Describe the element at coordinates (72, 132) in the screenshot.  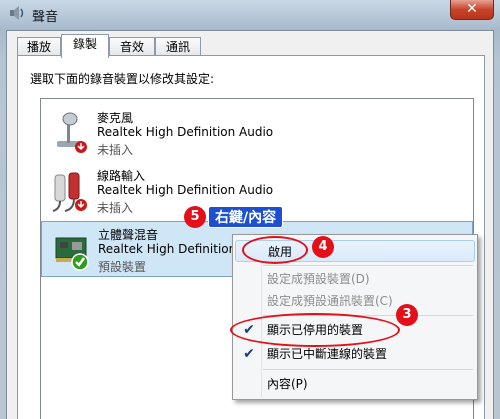
I see `microphone-icon` at that location.